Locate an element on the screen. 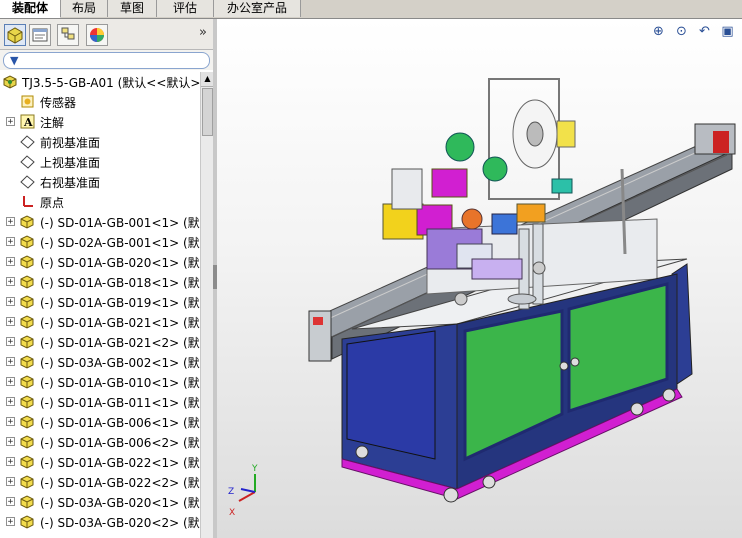 This screenshot has width=742, height=538. tree-item: + (-) SD-01A-GB-022<1> (默认 is located at coordinates (100, 462).